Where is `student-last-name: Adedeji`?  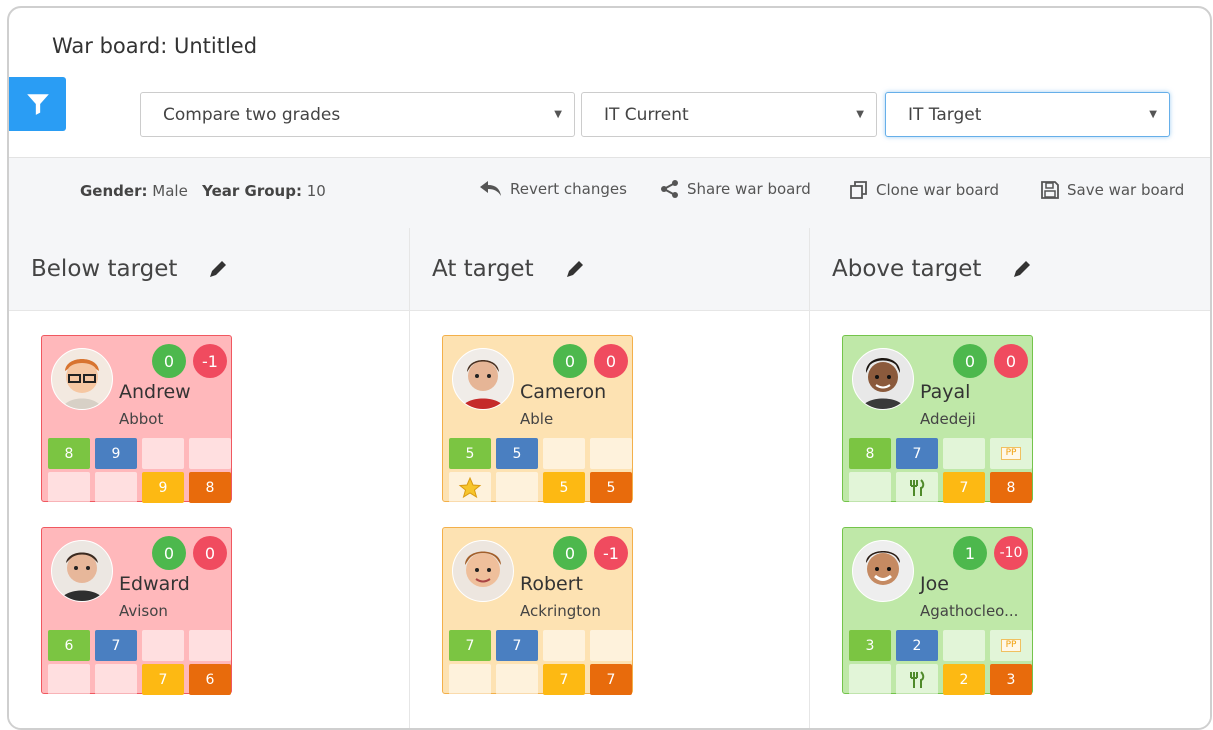 student-last-name: Adedeji is located at coordinates (948, 419).